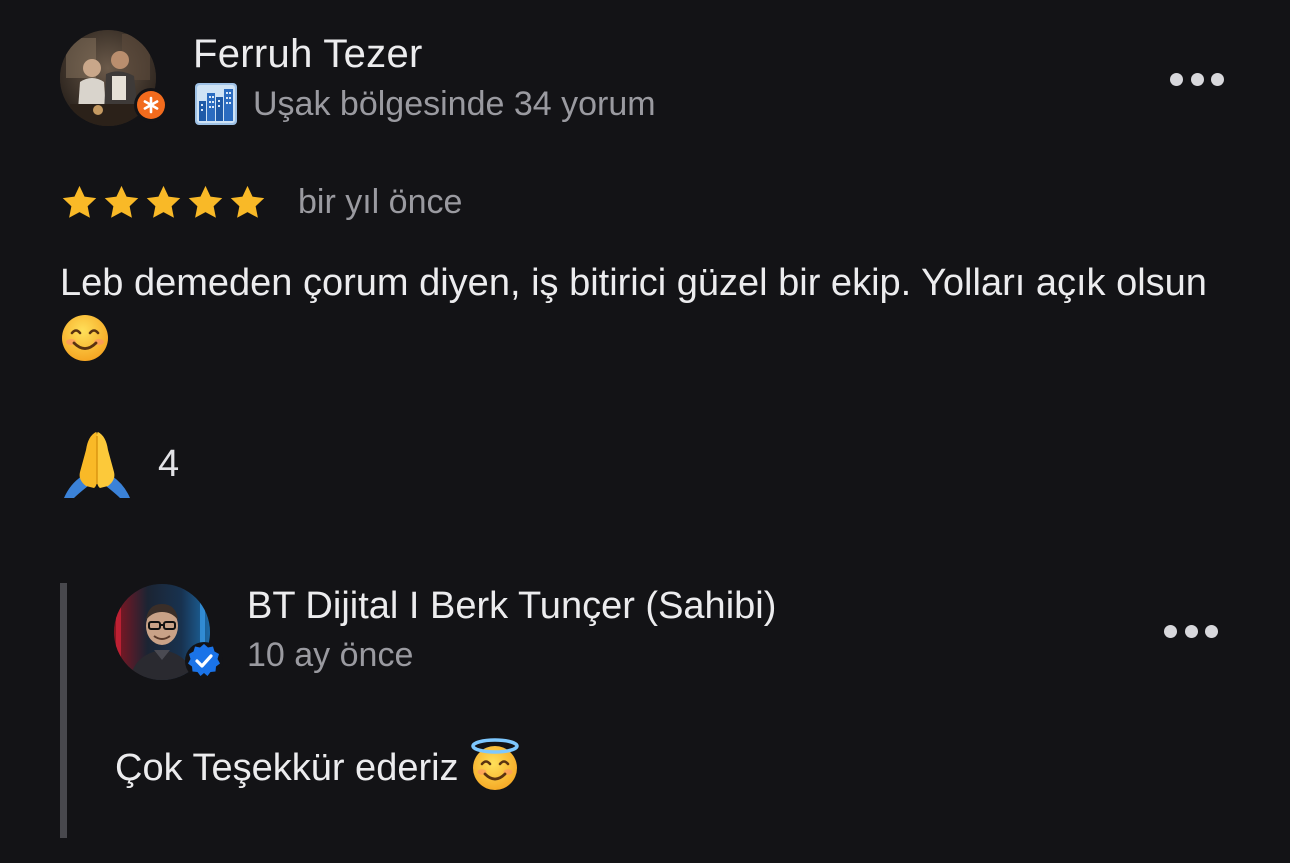  I want to click on reviewer-review-count: Uşak bölgesinde 34 yorum, so click(454, 103).